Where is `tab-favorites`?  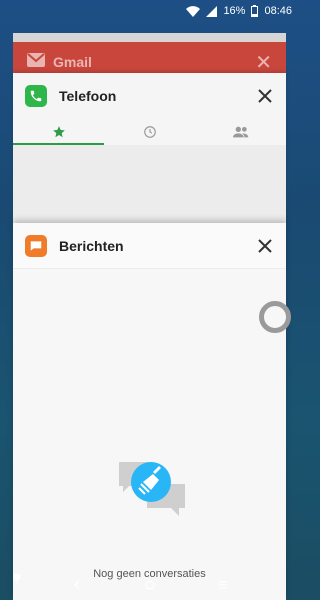 tab-favorites is located at coordinates (58, 132).